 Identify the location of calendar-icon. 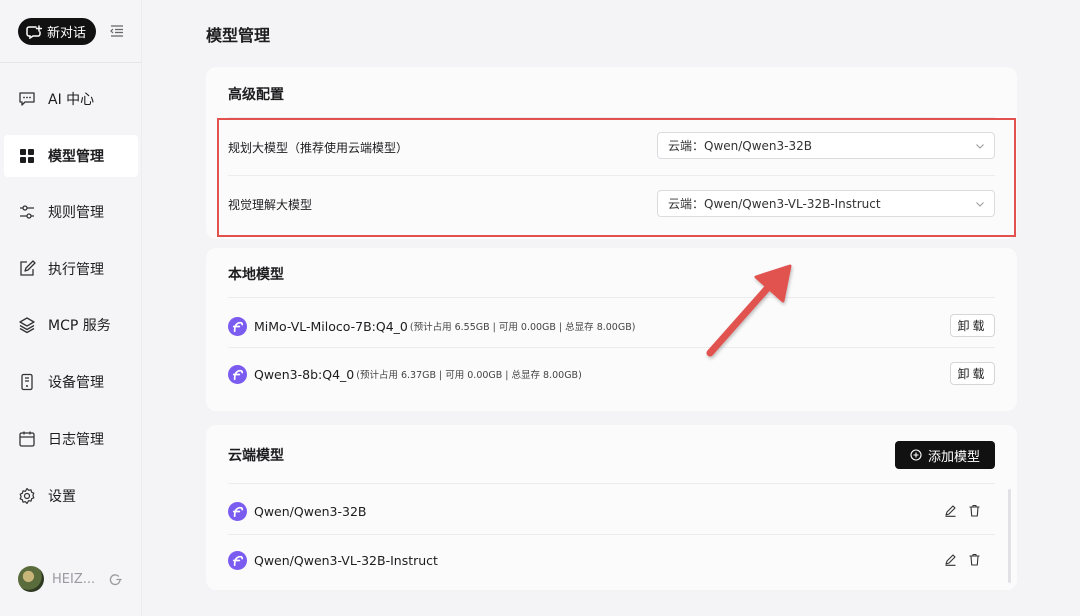
(27, 439).